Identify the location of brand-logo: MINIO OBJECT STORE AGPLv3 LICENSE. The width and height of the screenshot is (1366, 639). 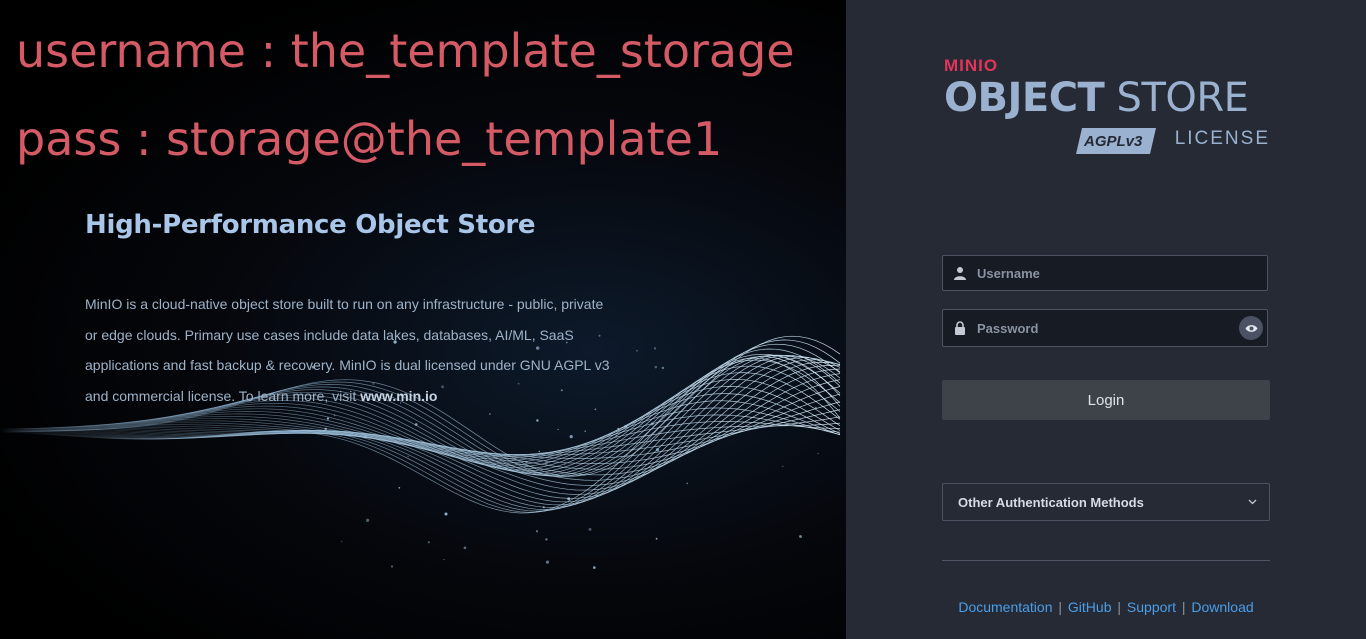
(1107, 106).